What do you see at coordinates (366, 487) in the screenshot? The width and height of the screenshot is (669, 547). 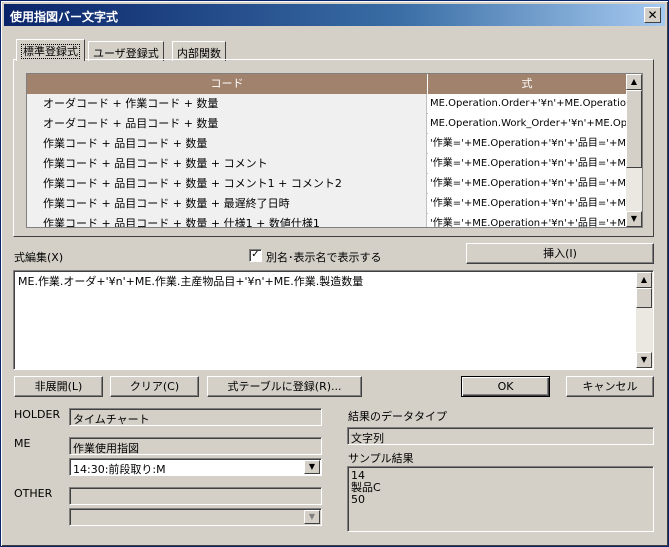 I see `sample-line: 製品C` at bounding box center [366, 487].